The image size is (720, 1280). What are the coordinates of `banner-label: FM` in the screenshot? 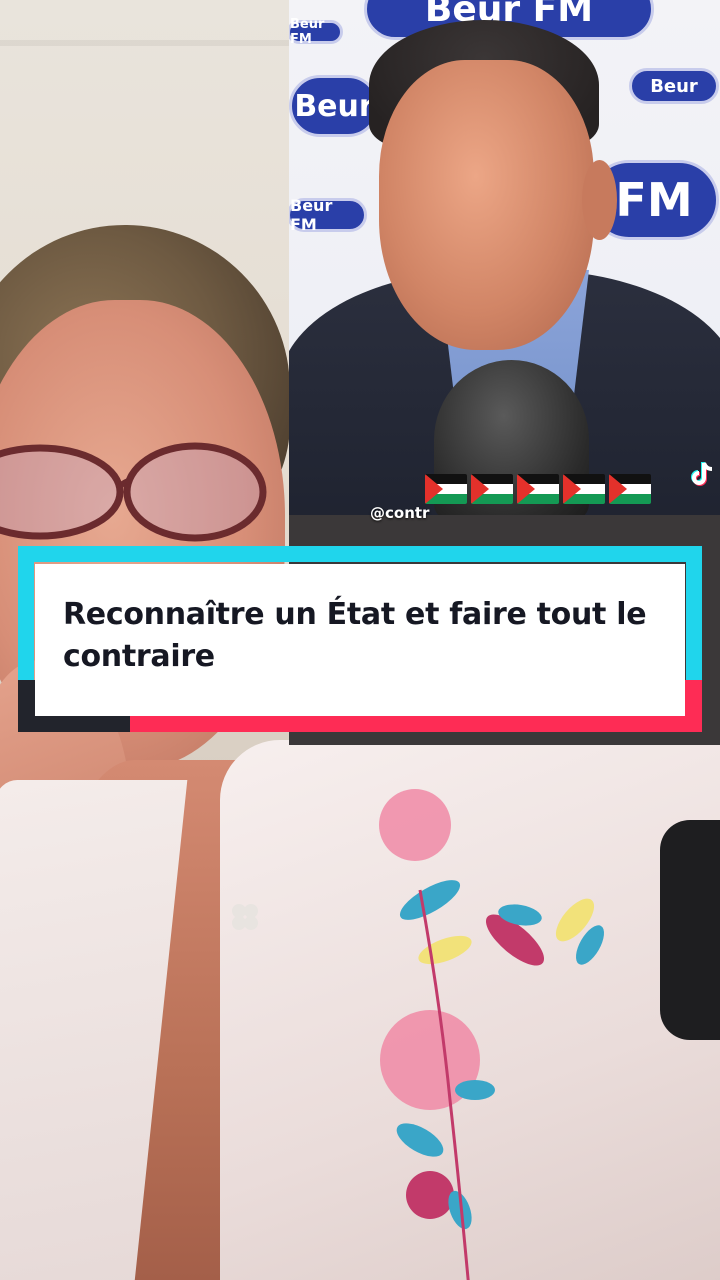 It's located at (654, 200).